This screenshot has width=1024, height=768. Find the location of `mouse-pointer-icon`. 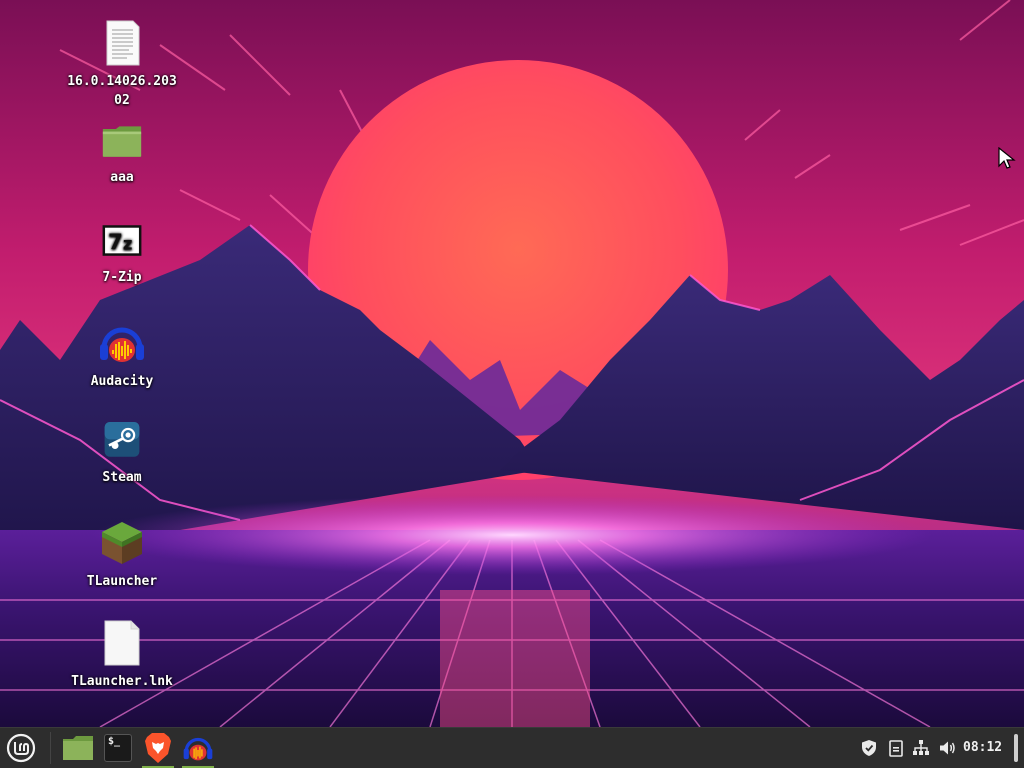

mouse-pointer-icon is located at coordinates (1007, 158).